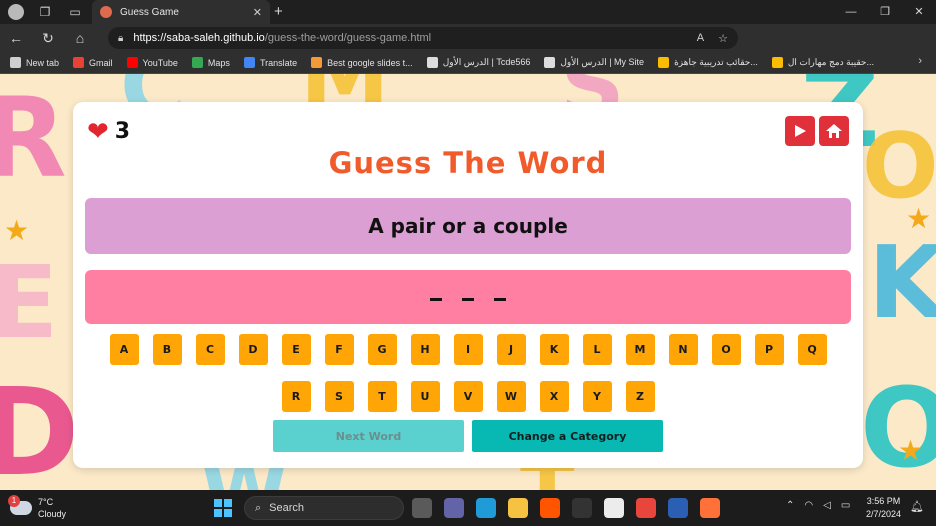 This screenshot has width=936, height=526. I want to click on tab-actions-icon: ▭, so click(75, 12).